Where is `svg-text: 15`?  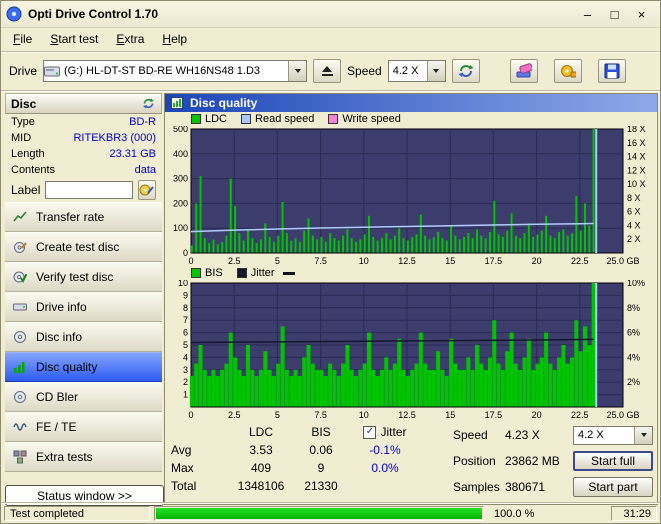
svg-text: 15 is located at coordinates (450, 261).